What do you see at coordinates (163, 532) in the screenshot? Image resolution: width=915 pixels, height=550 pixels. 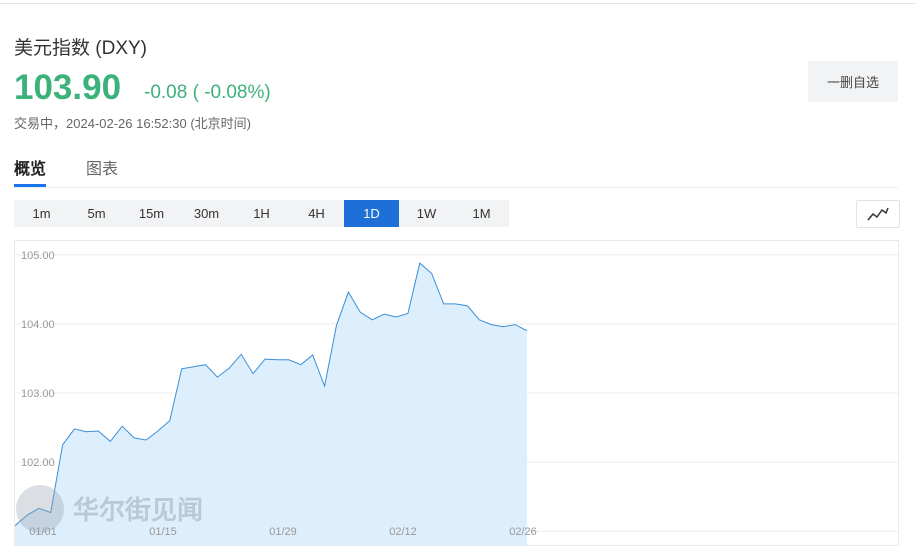 I see `x-tick-label: 01/15` at bounding box center [163, 532].